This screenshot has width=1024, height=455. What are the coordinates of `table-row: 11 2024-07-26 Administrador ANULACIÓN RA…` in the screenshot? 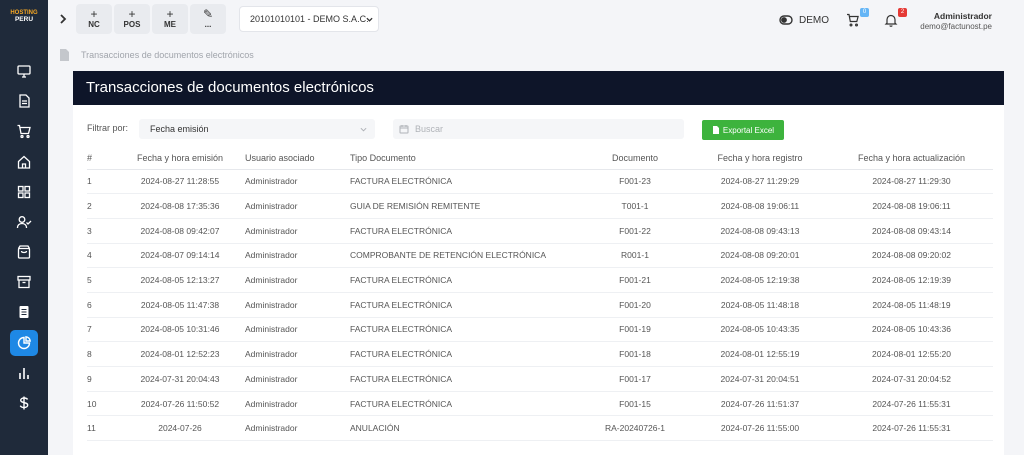 It's located at (540, 428).